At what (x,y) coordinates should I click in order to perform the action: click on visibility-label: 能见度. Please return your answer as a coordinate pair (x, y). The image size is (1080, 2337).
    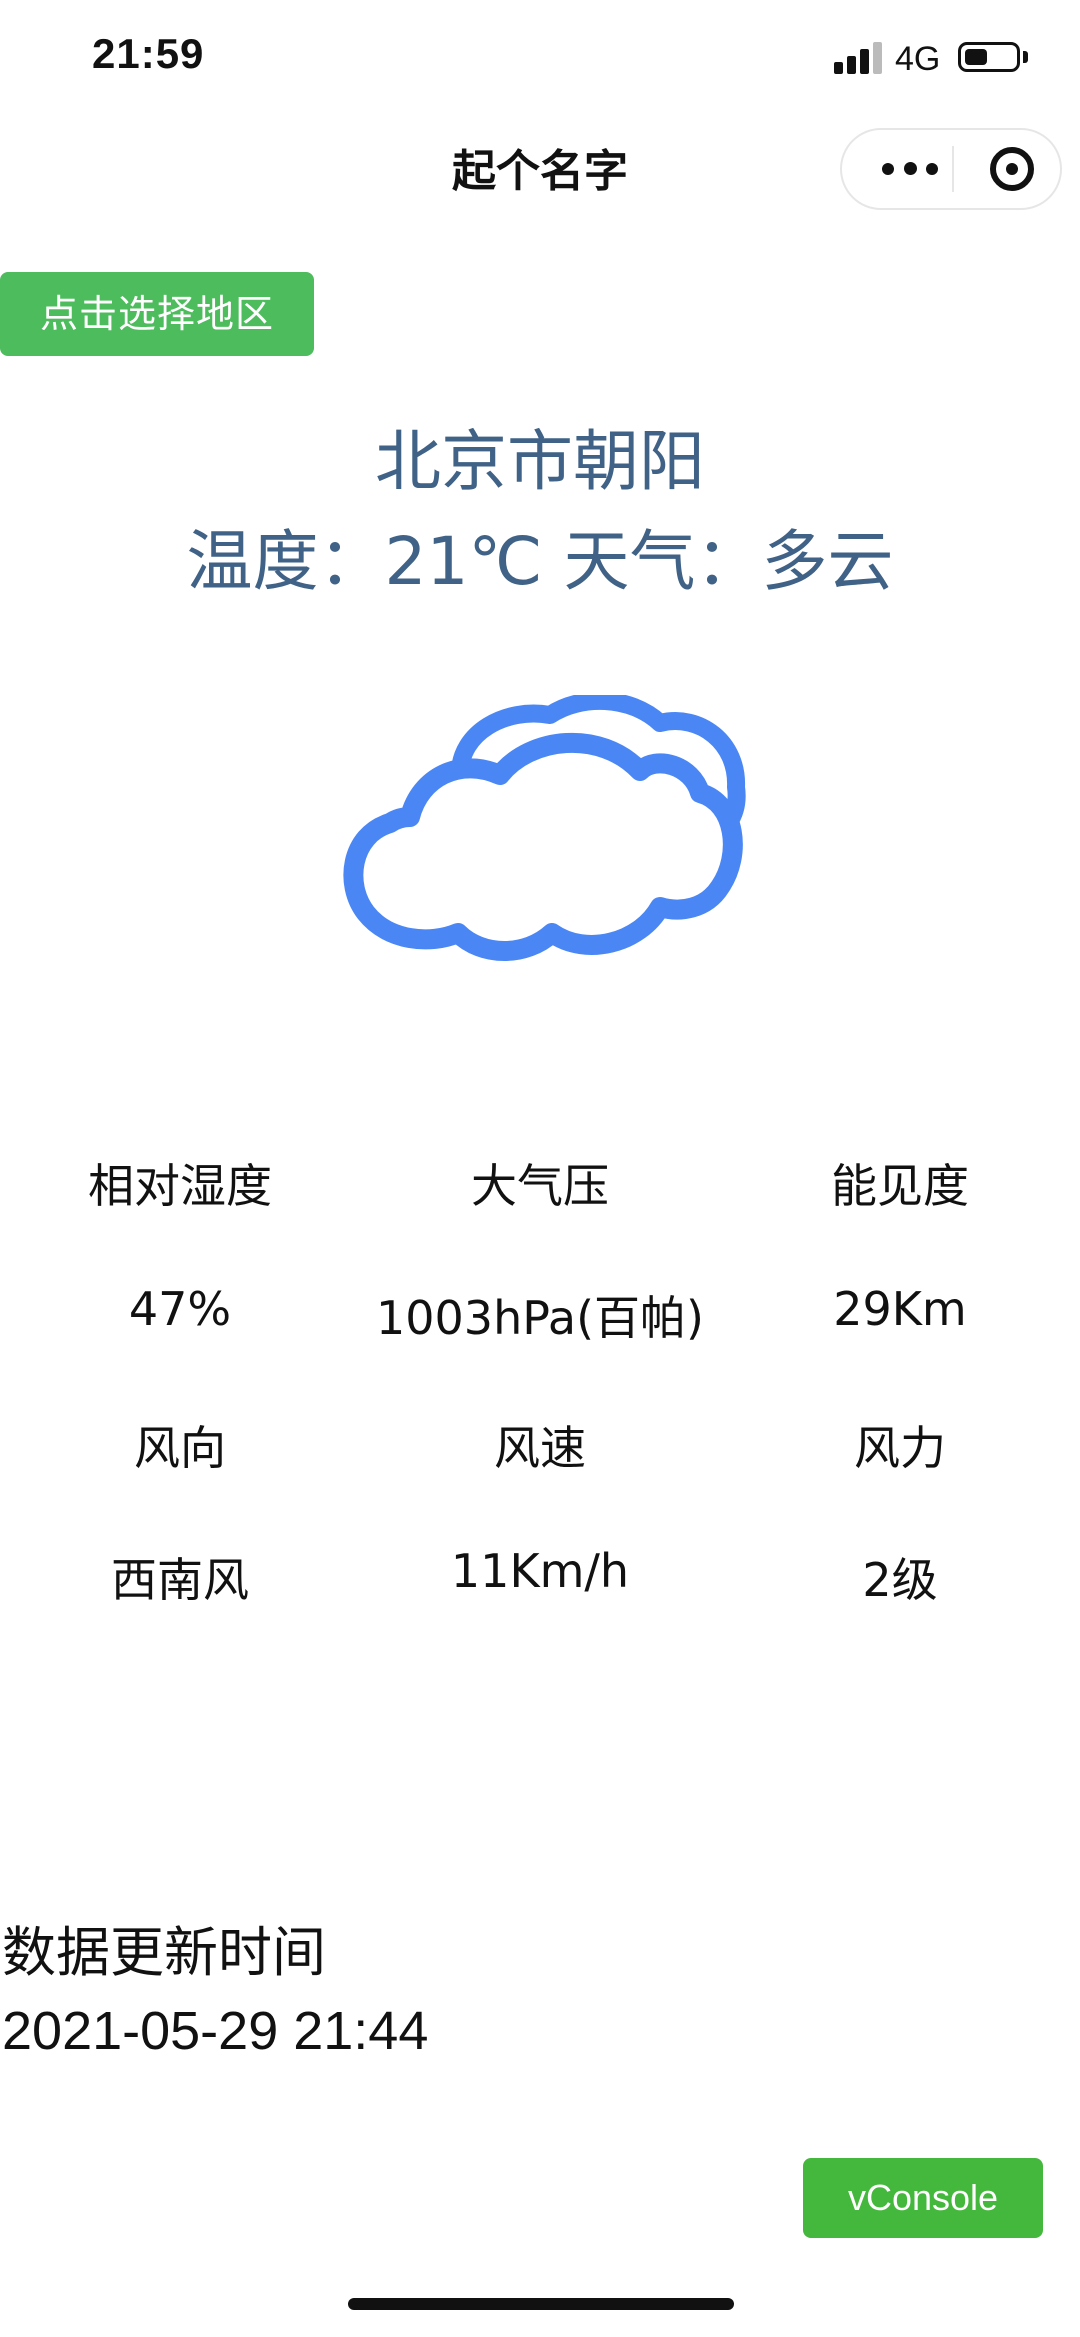
    Looking at the image, I should click on (900, 1186).